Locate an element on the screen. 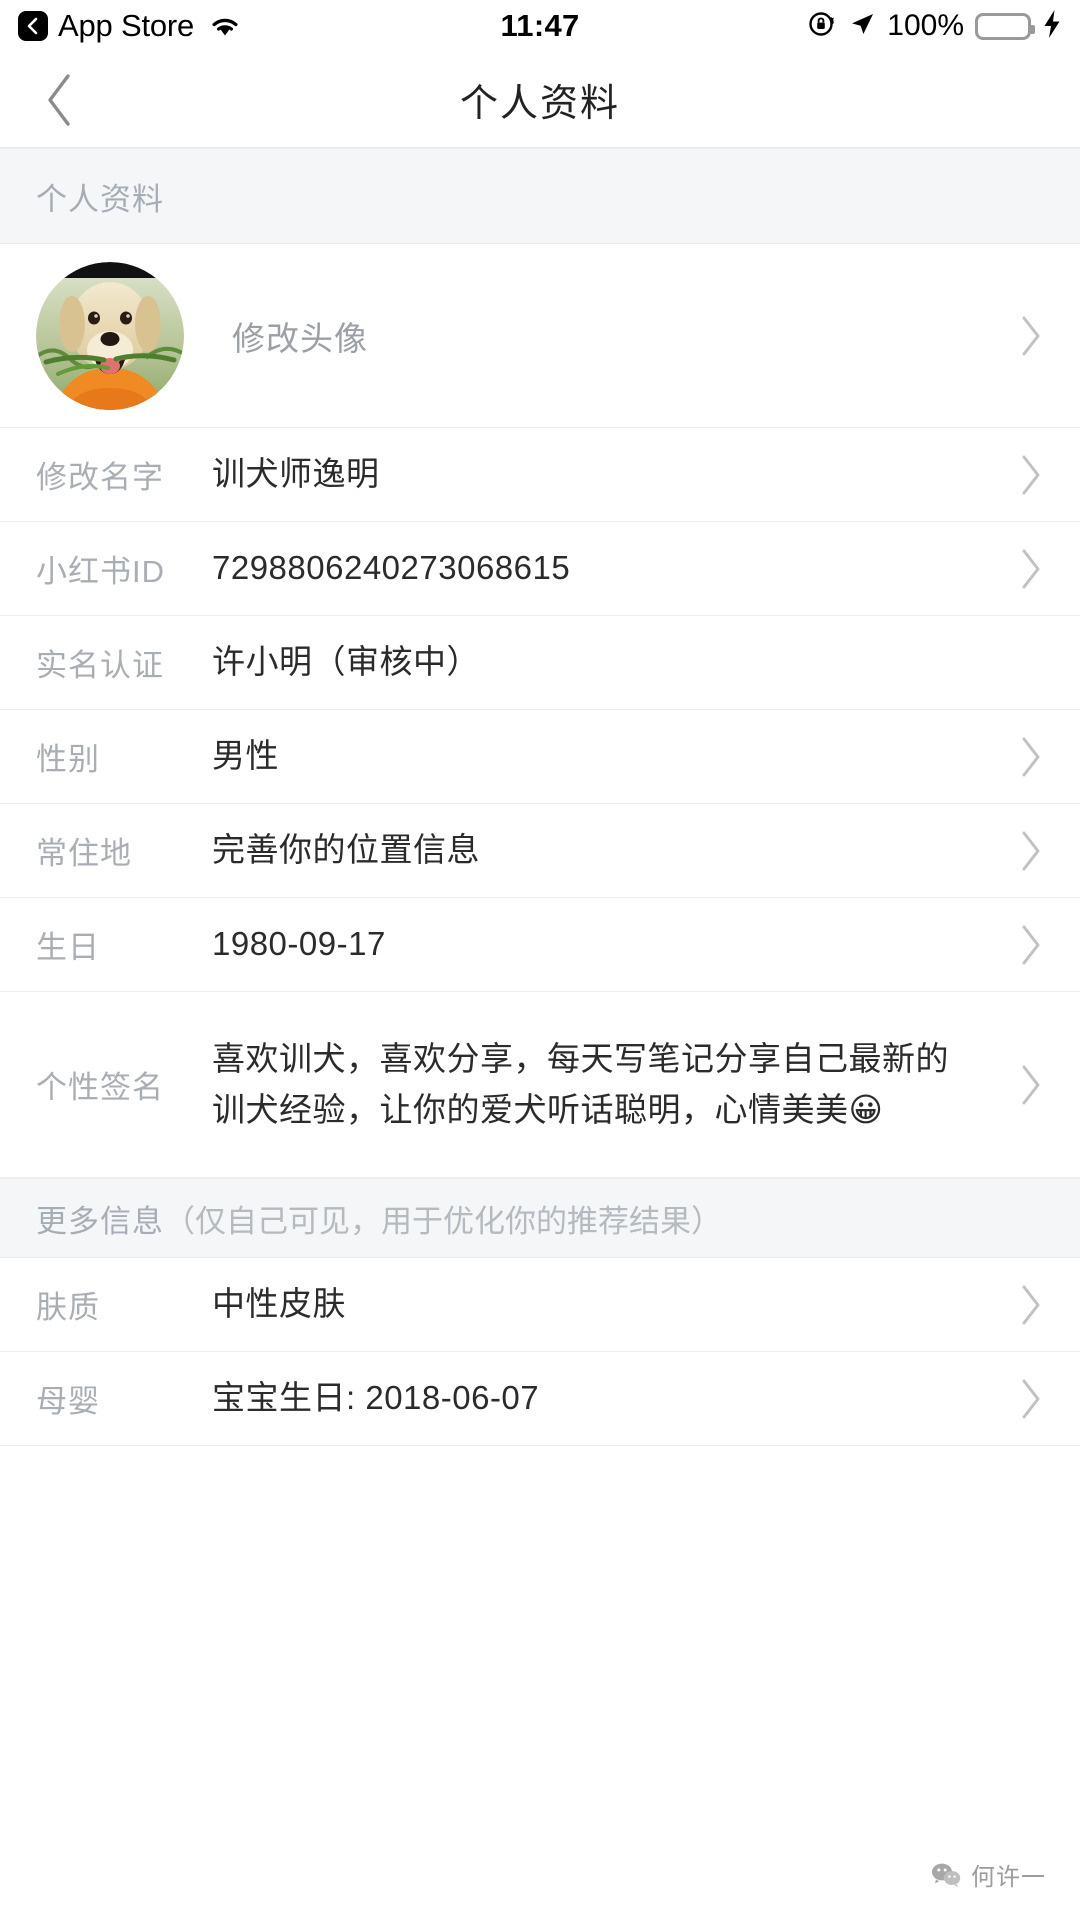  row-gender-value: 男性 is located at coordinates (245, 756).